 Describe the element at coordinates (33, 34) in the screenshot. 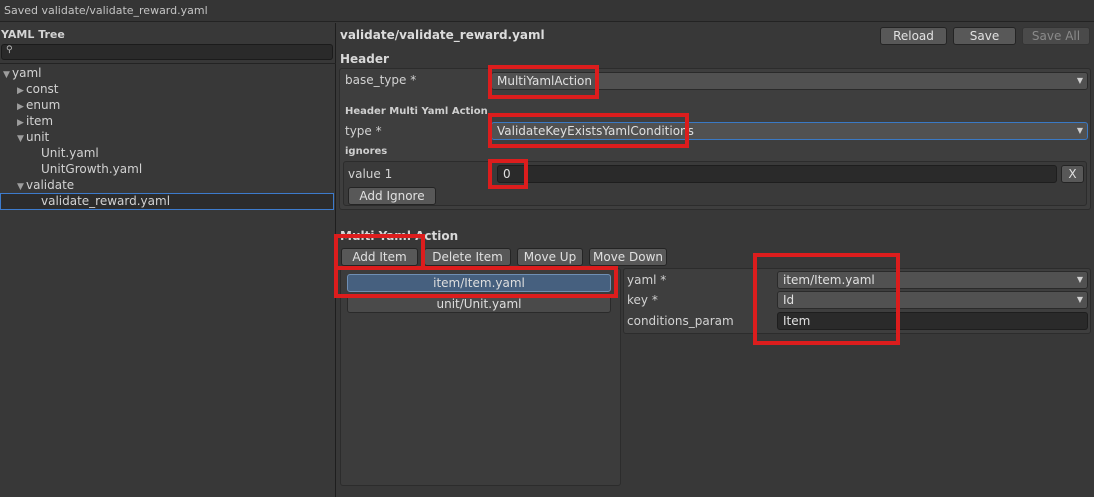

I see `tree-title: YAML Tree` at that location.